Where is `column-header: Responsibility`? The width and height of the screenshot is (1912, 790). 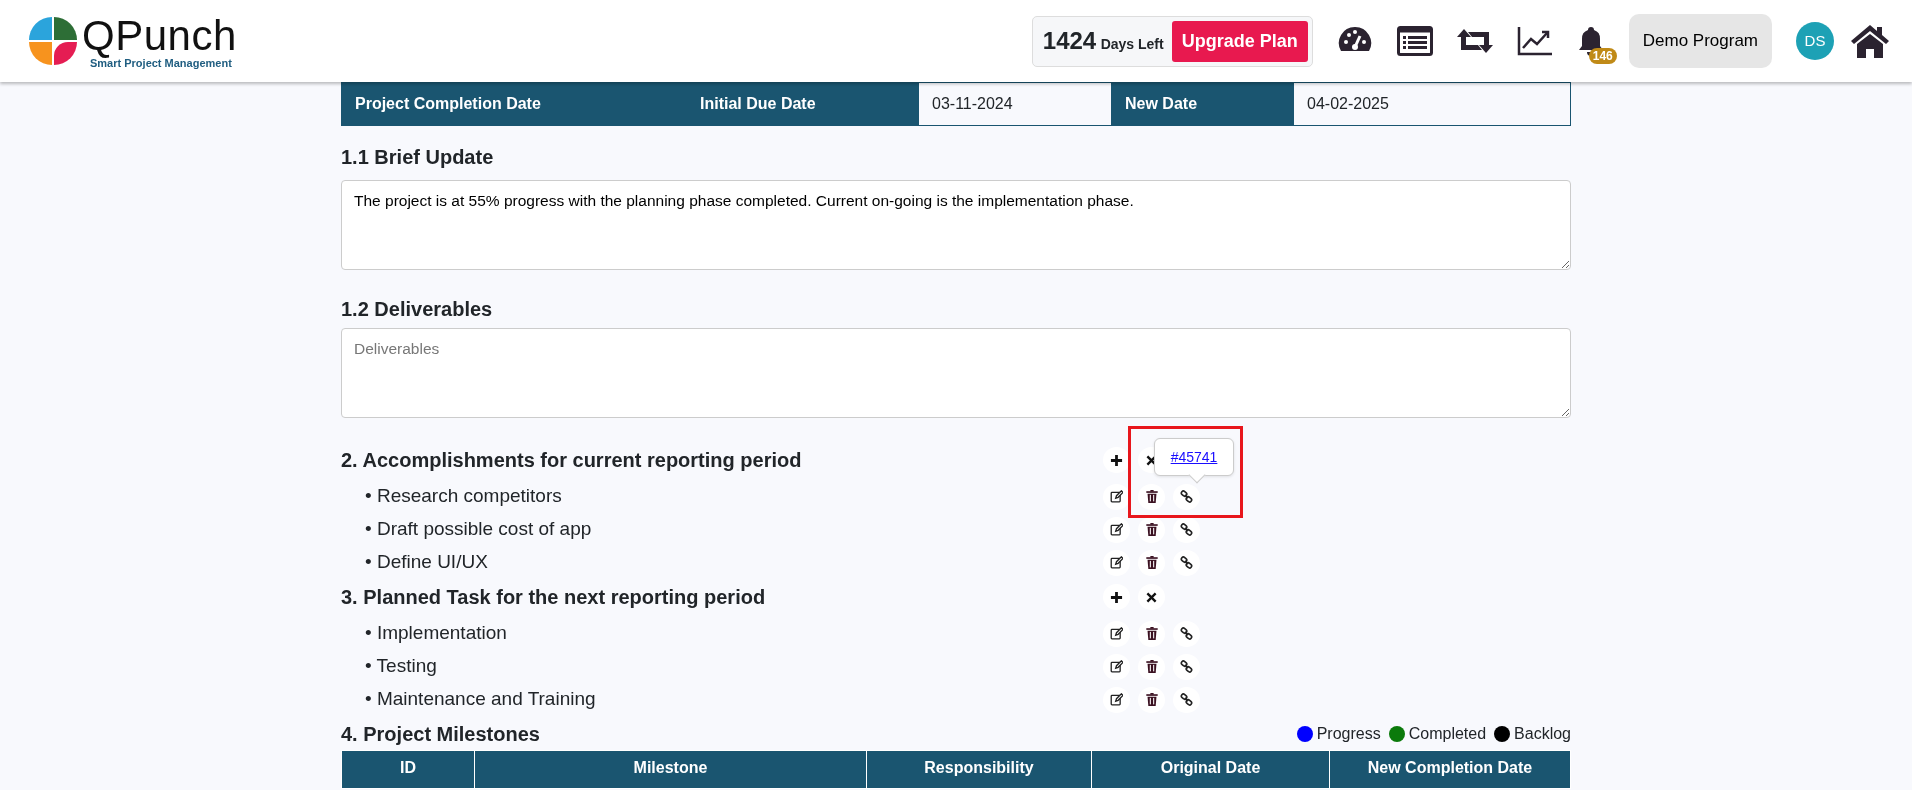
column-header: Responsibility is located at coordinates (979, 769).